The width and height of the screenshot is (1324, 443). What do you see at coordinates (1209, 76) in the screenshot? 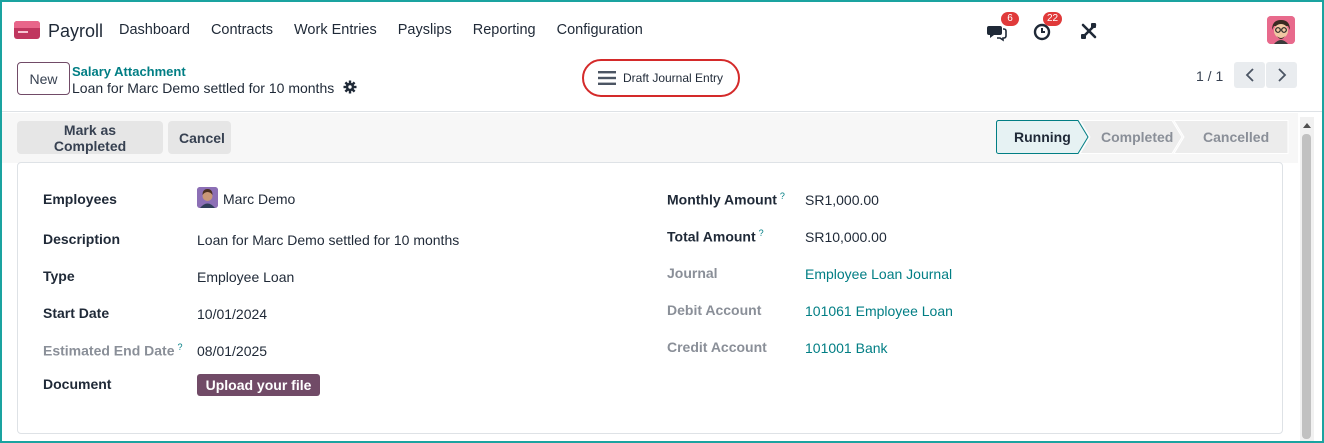
I see `pager-value: 1 / 1` at bounding box center [1209, 76].